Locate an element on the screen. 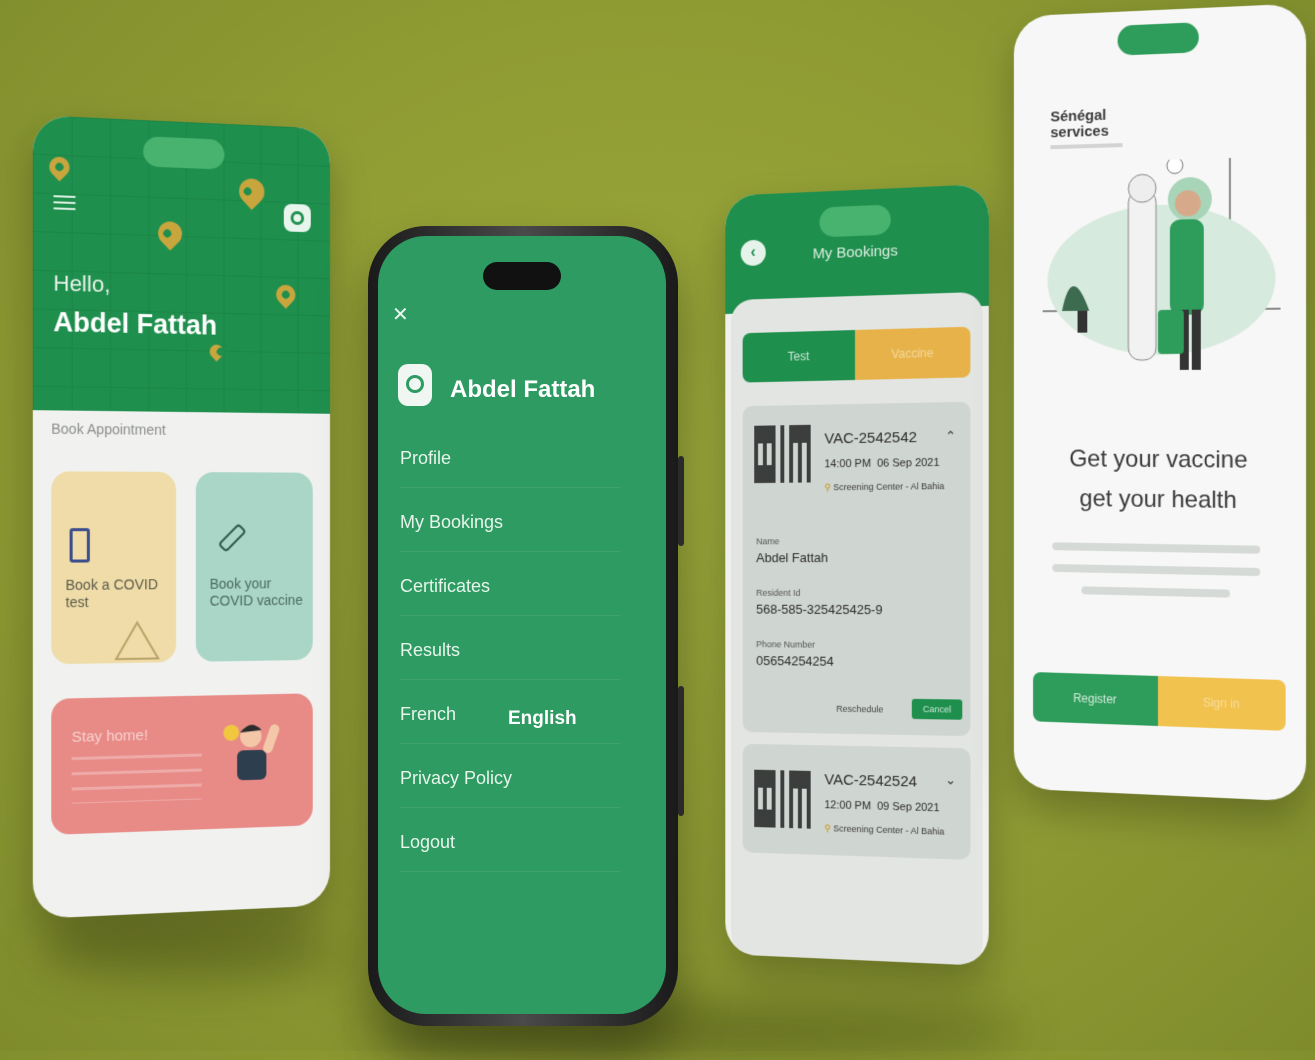  brand-line2: services is located at coordinates (1079, 132).